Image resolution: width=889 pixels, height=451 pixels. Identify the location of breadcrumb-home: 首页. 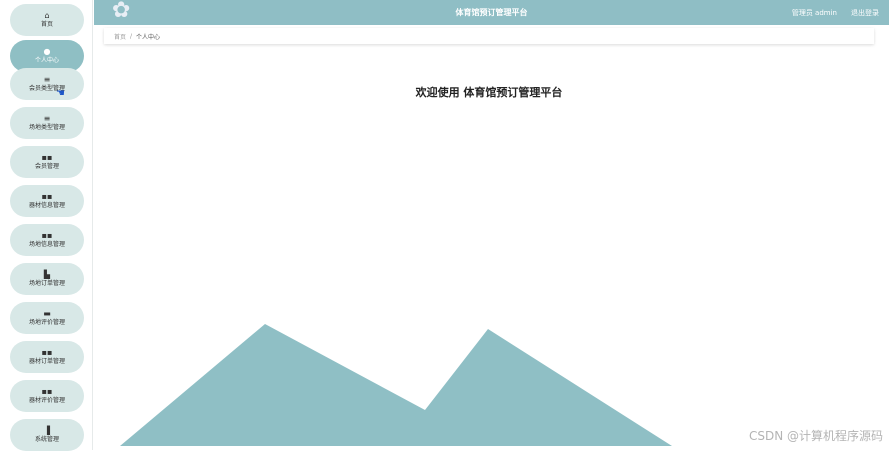
(120, 36).